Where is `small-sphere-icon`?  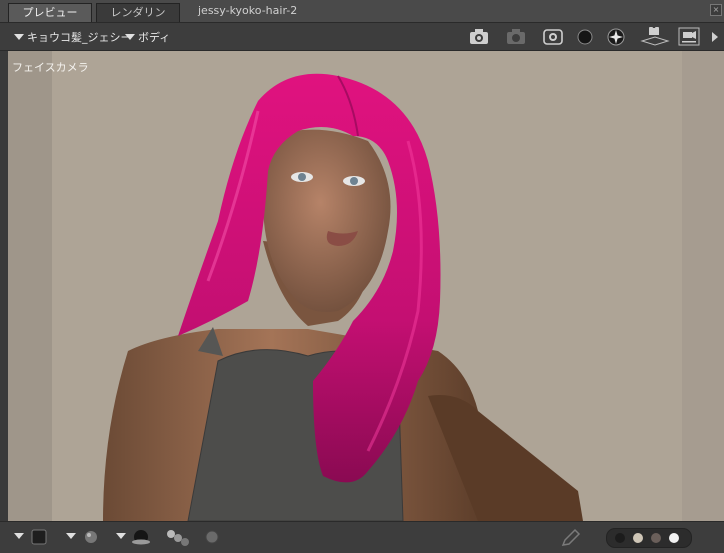
small-sphere-icon is located at coordinates (212, 537).